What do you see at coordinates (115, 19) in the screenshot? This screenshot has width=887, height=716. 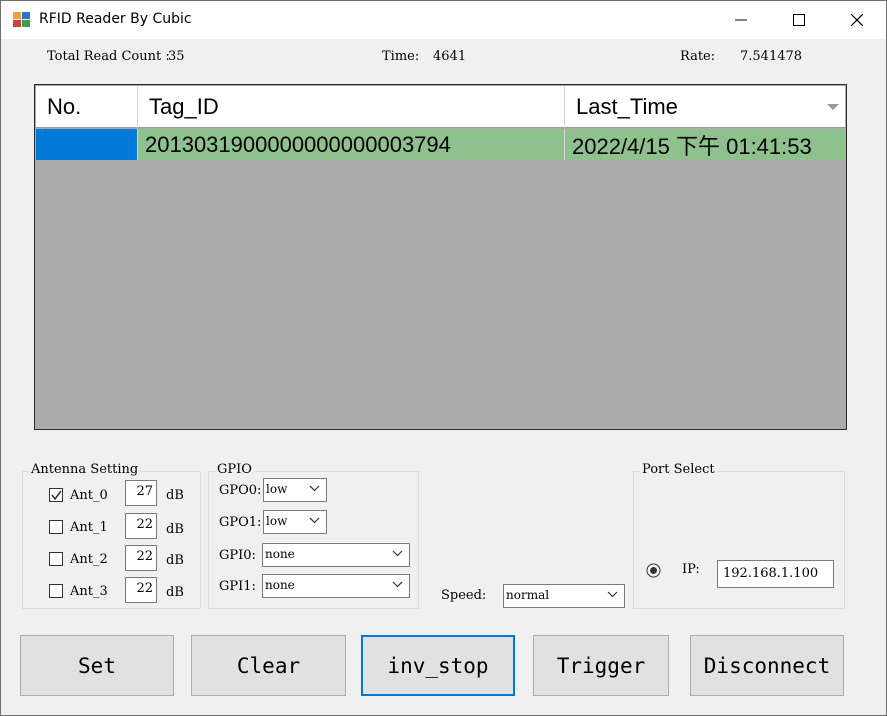 I see `window-title: RFID Reader By Cubic` at bounding box center [115, 19].